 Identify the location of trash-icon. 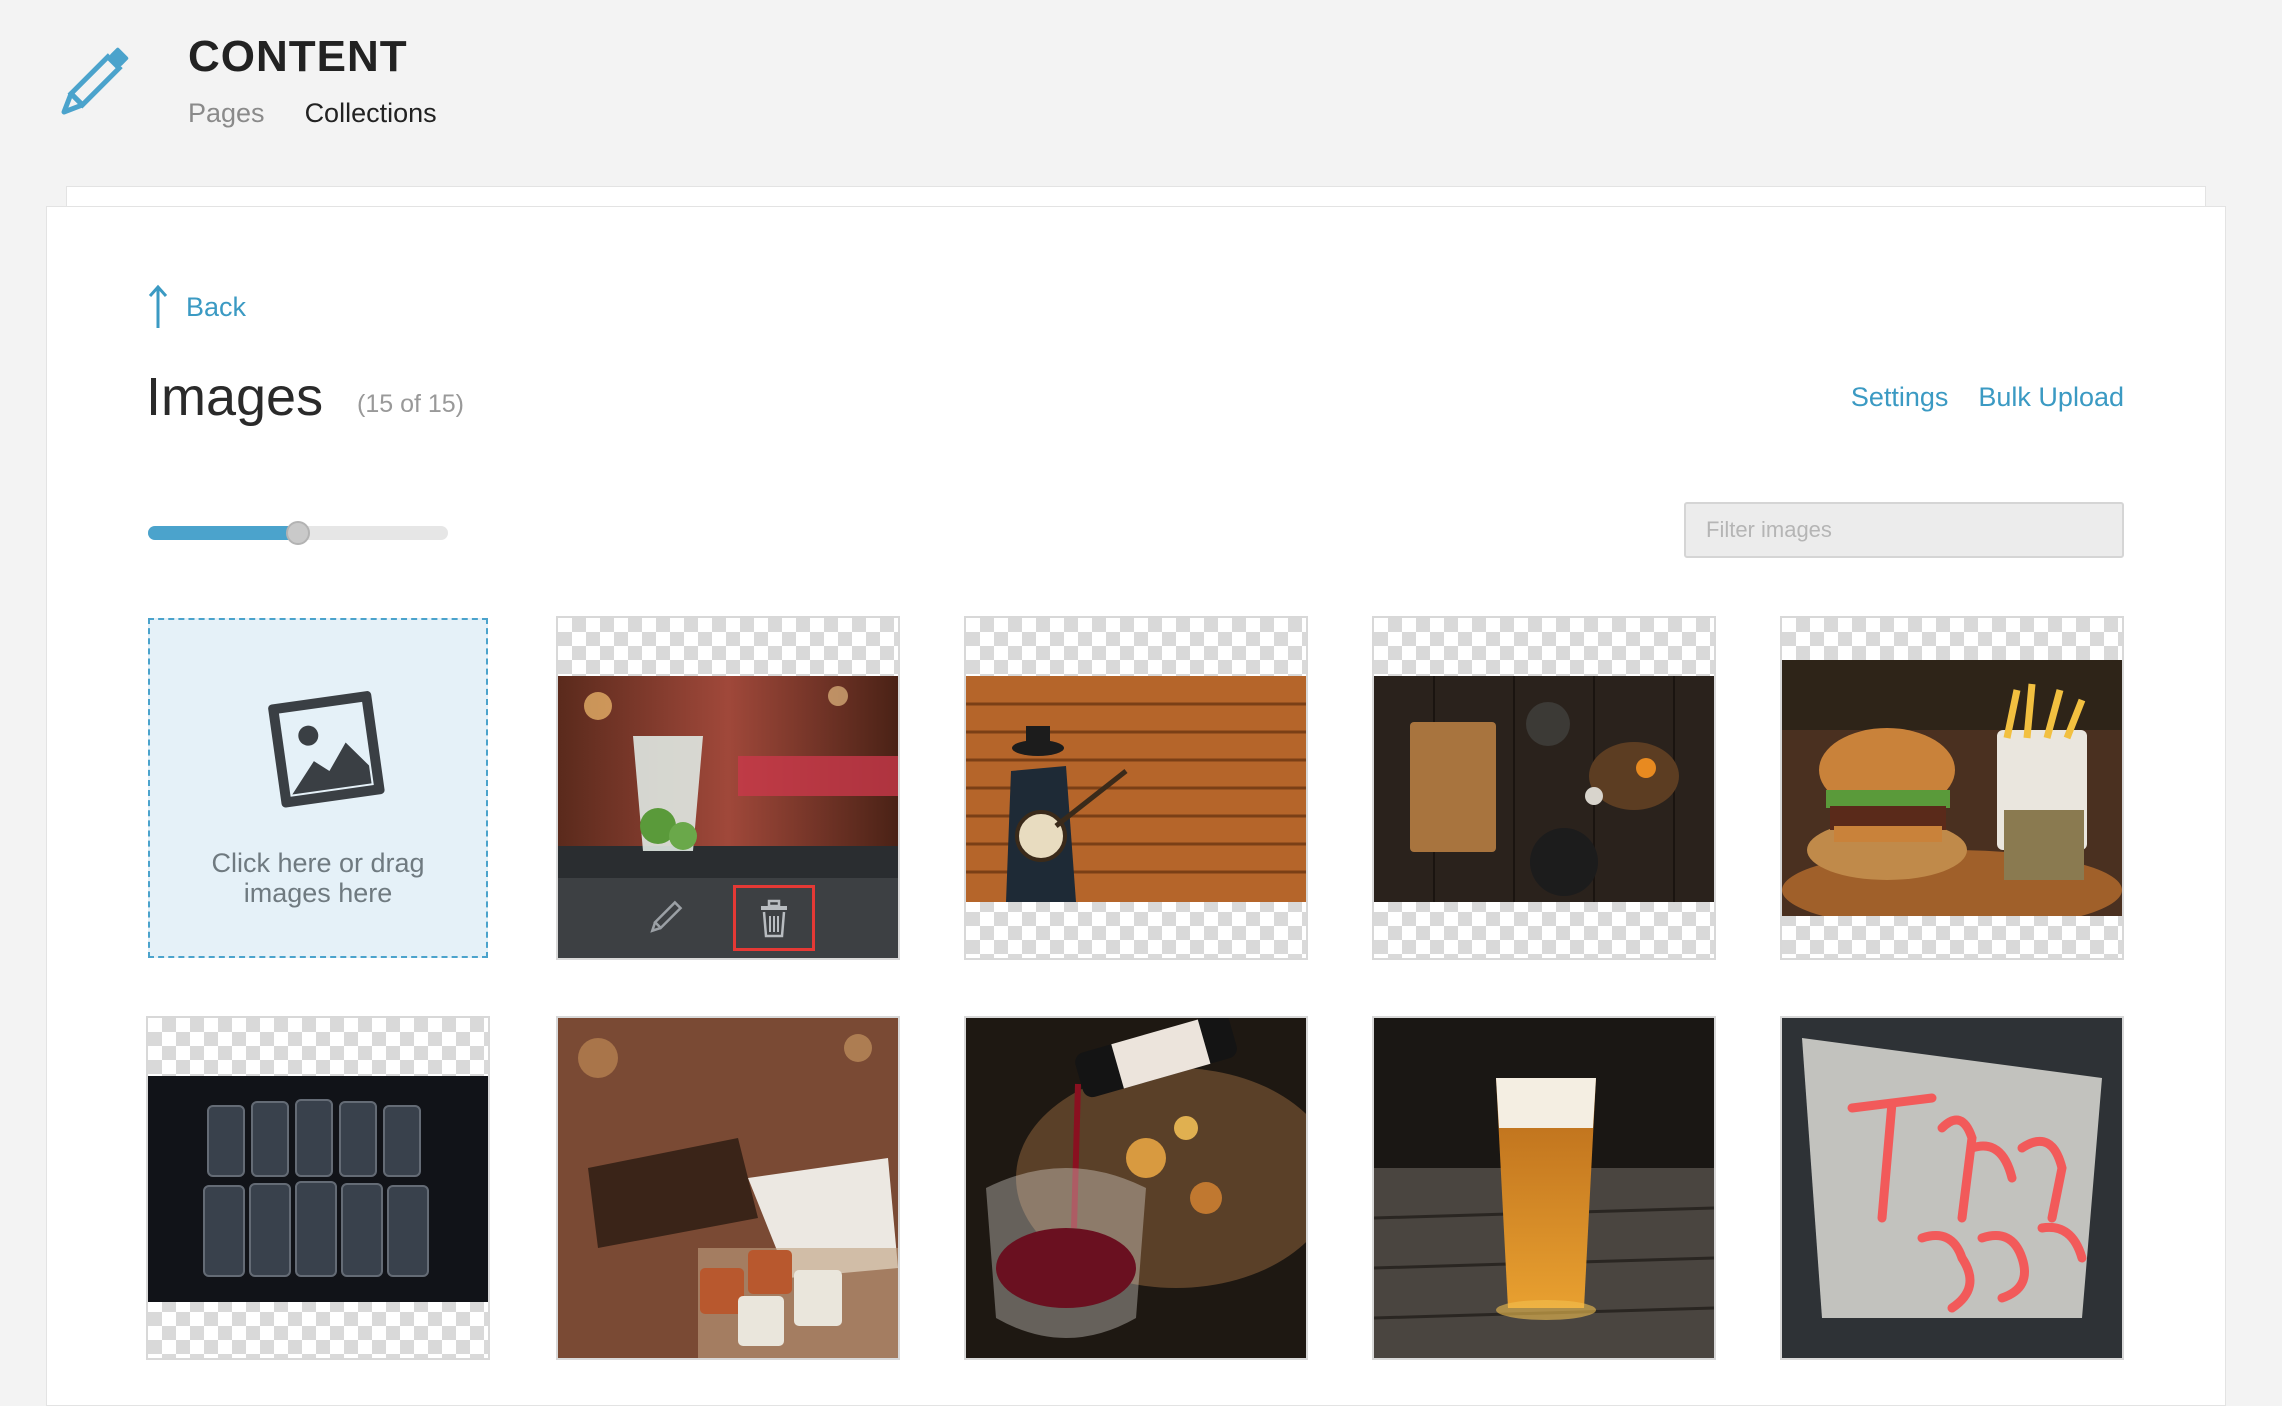
(774, 918).